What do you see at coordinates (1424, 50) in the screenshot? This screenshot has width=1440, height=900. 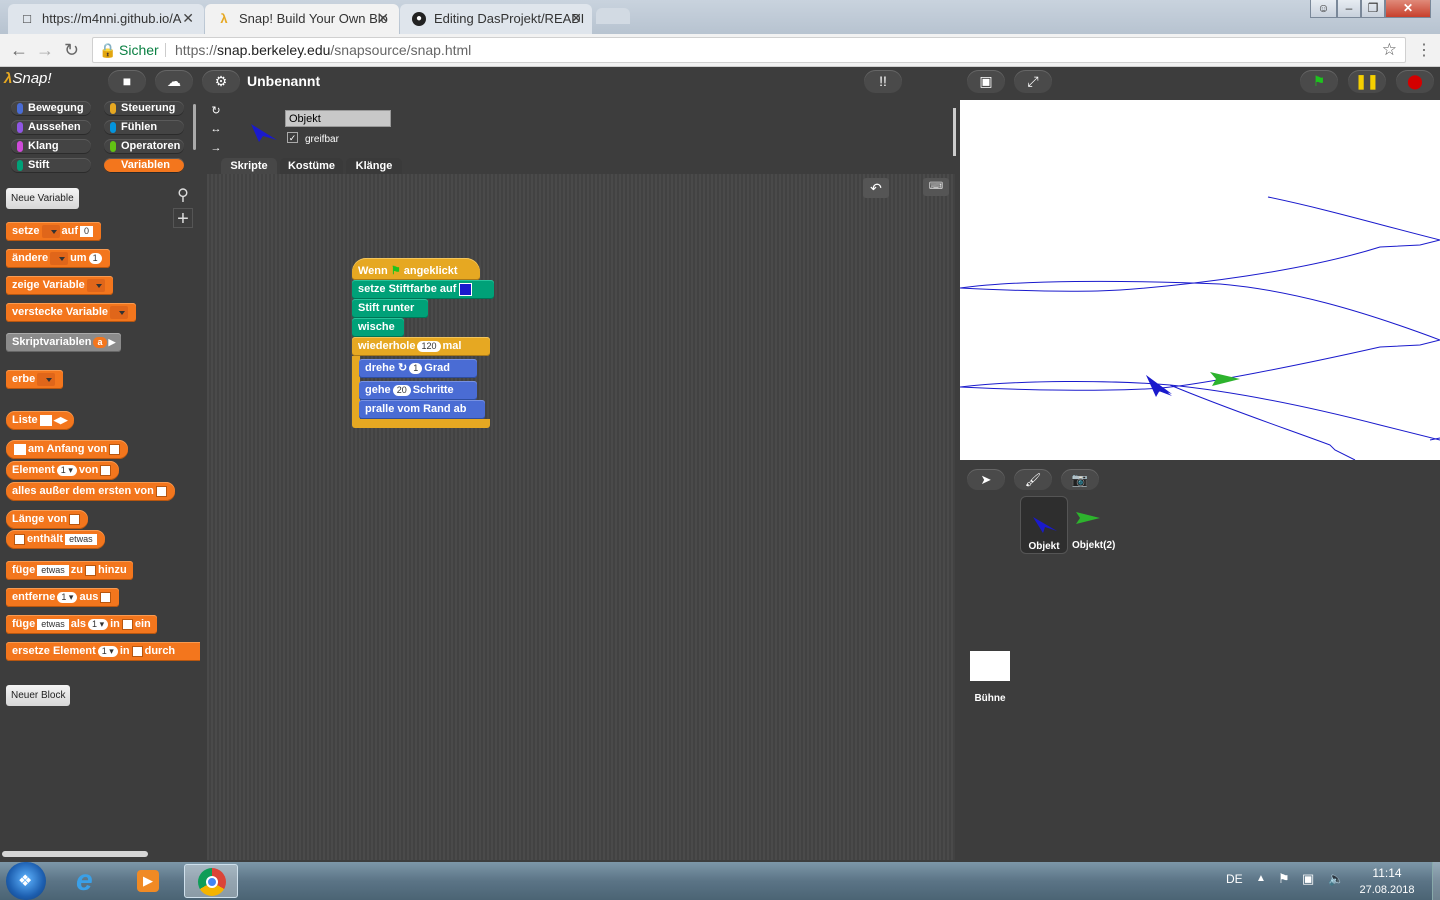 I see `menu-kebab-icon: ⋮` at bounding box center [1424, 50].